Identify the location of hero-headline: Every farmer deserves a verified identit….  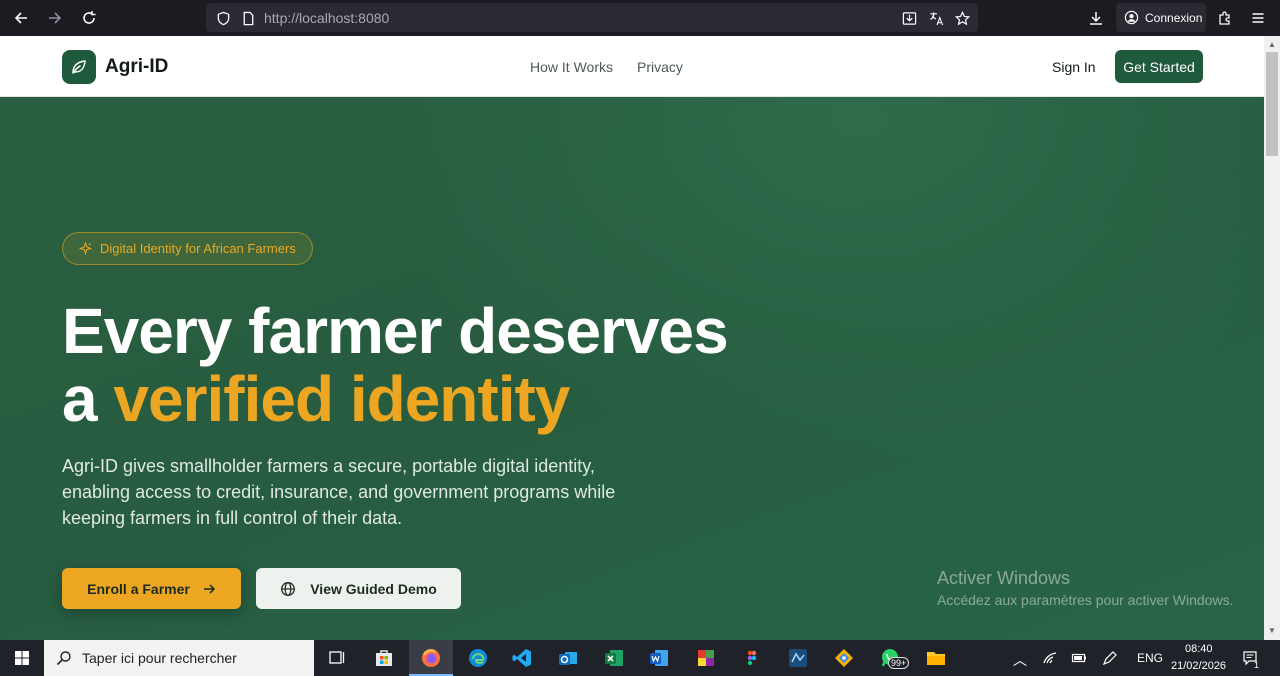
(442, 365).